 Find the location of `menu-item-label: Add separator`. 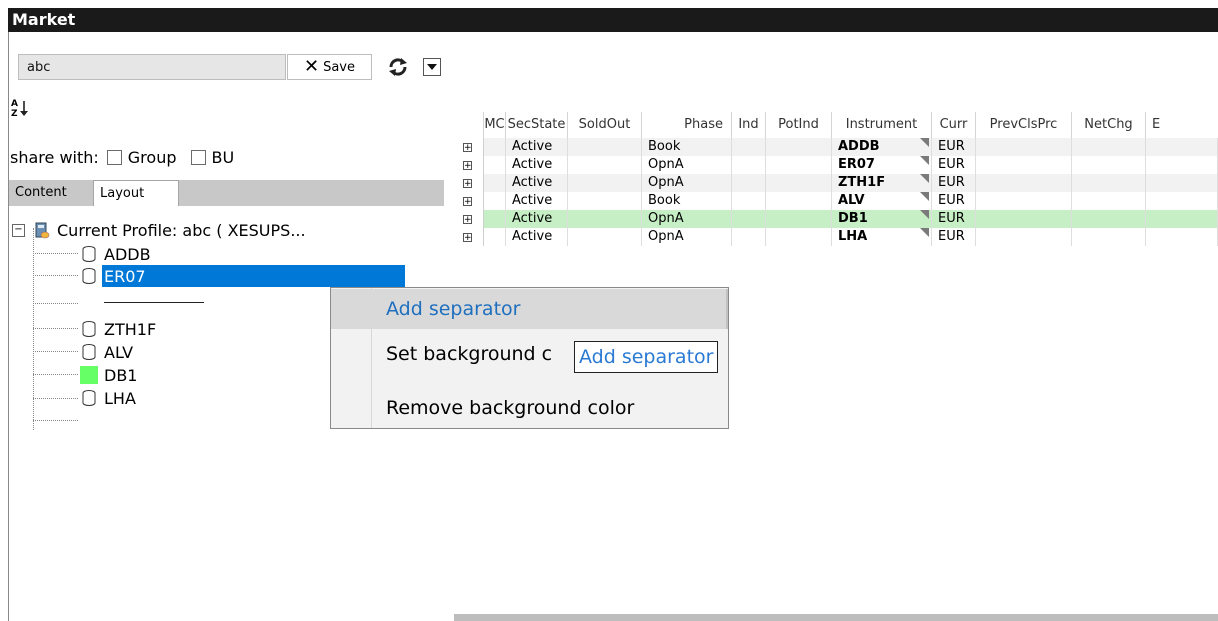

menu-item-label: Add separator is located at coordinates (453, 309).